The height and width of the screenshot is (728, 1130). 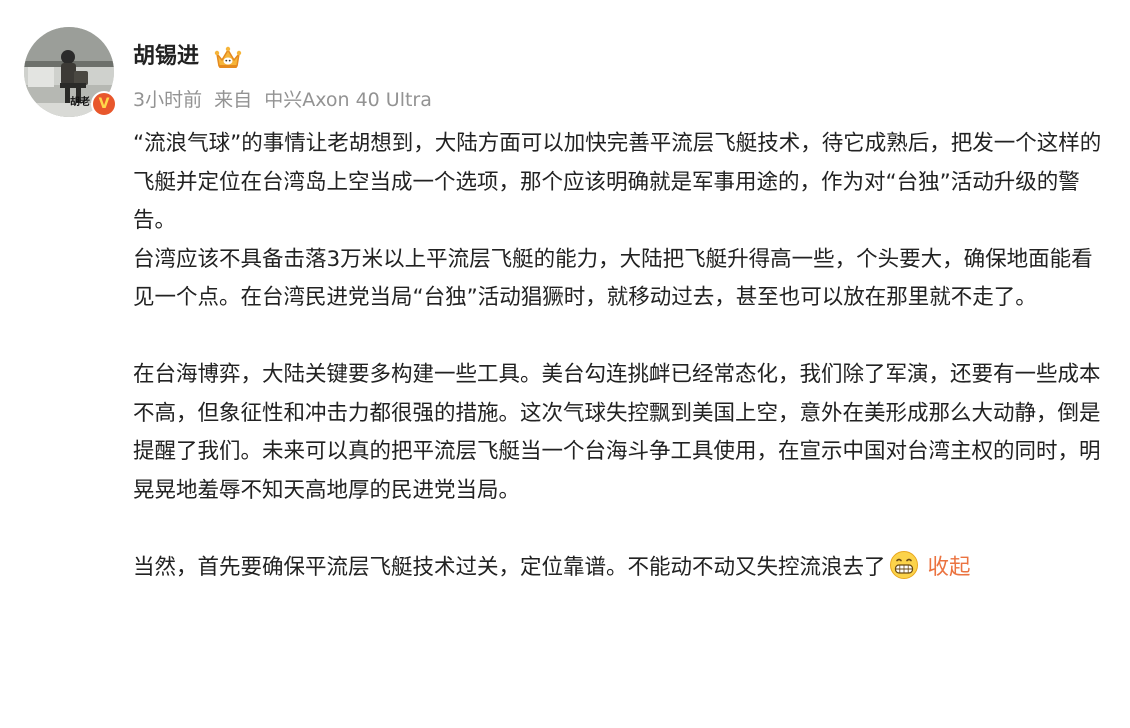 I want to click on crown-badge-icon, so click(x=228, y=57).